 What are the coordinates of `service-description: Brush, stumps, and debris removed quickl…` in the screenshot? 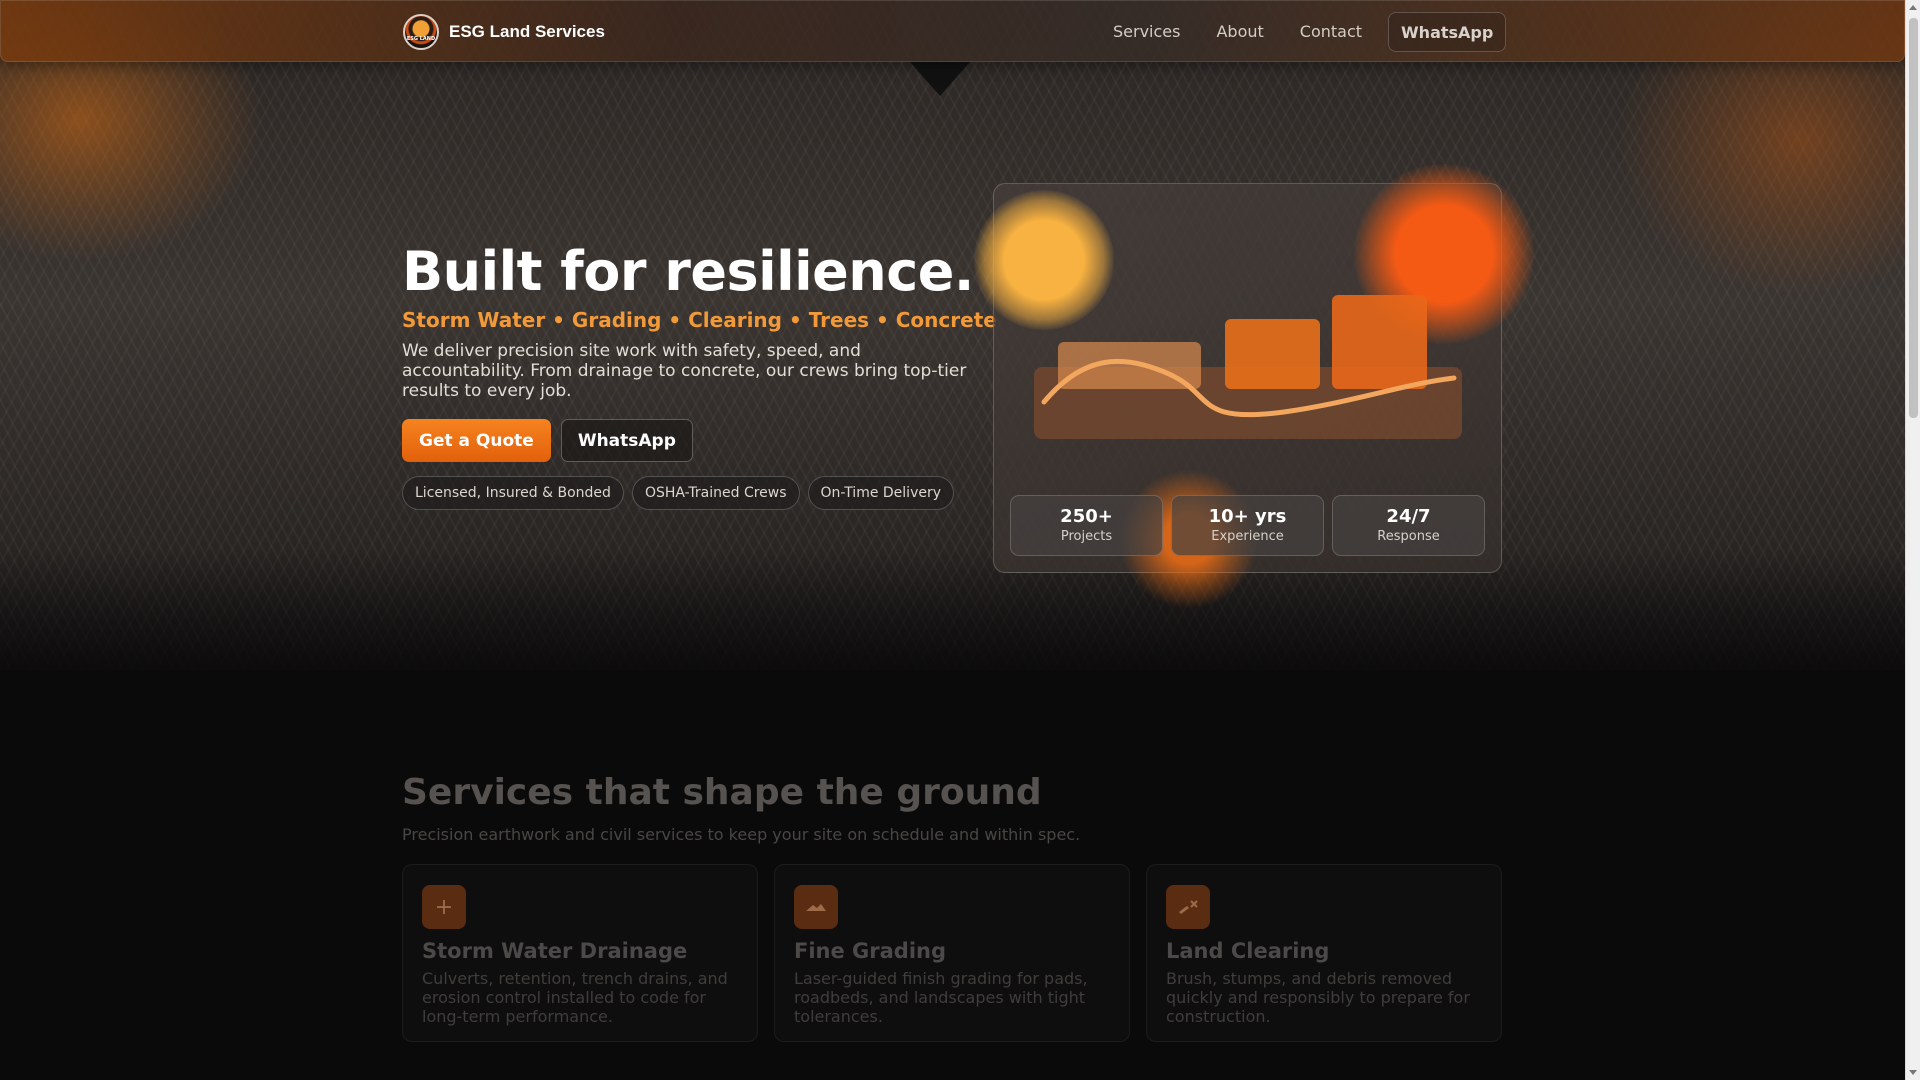 It's located at (1318, 997).